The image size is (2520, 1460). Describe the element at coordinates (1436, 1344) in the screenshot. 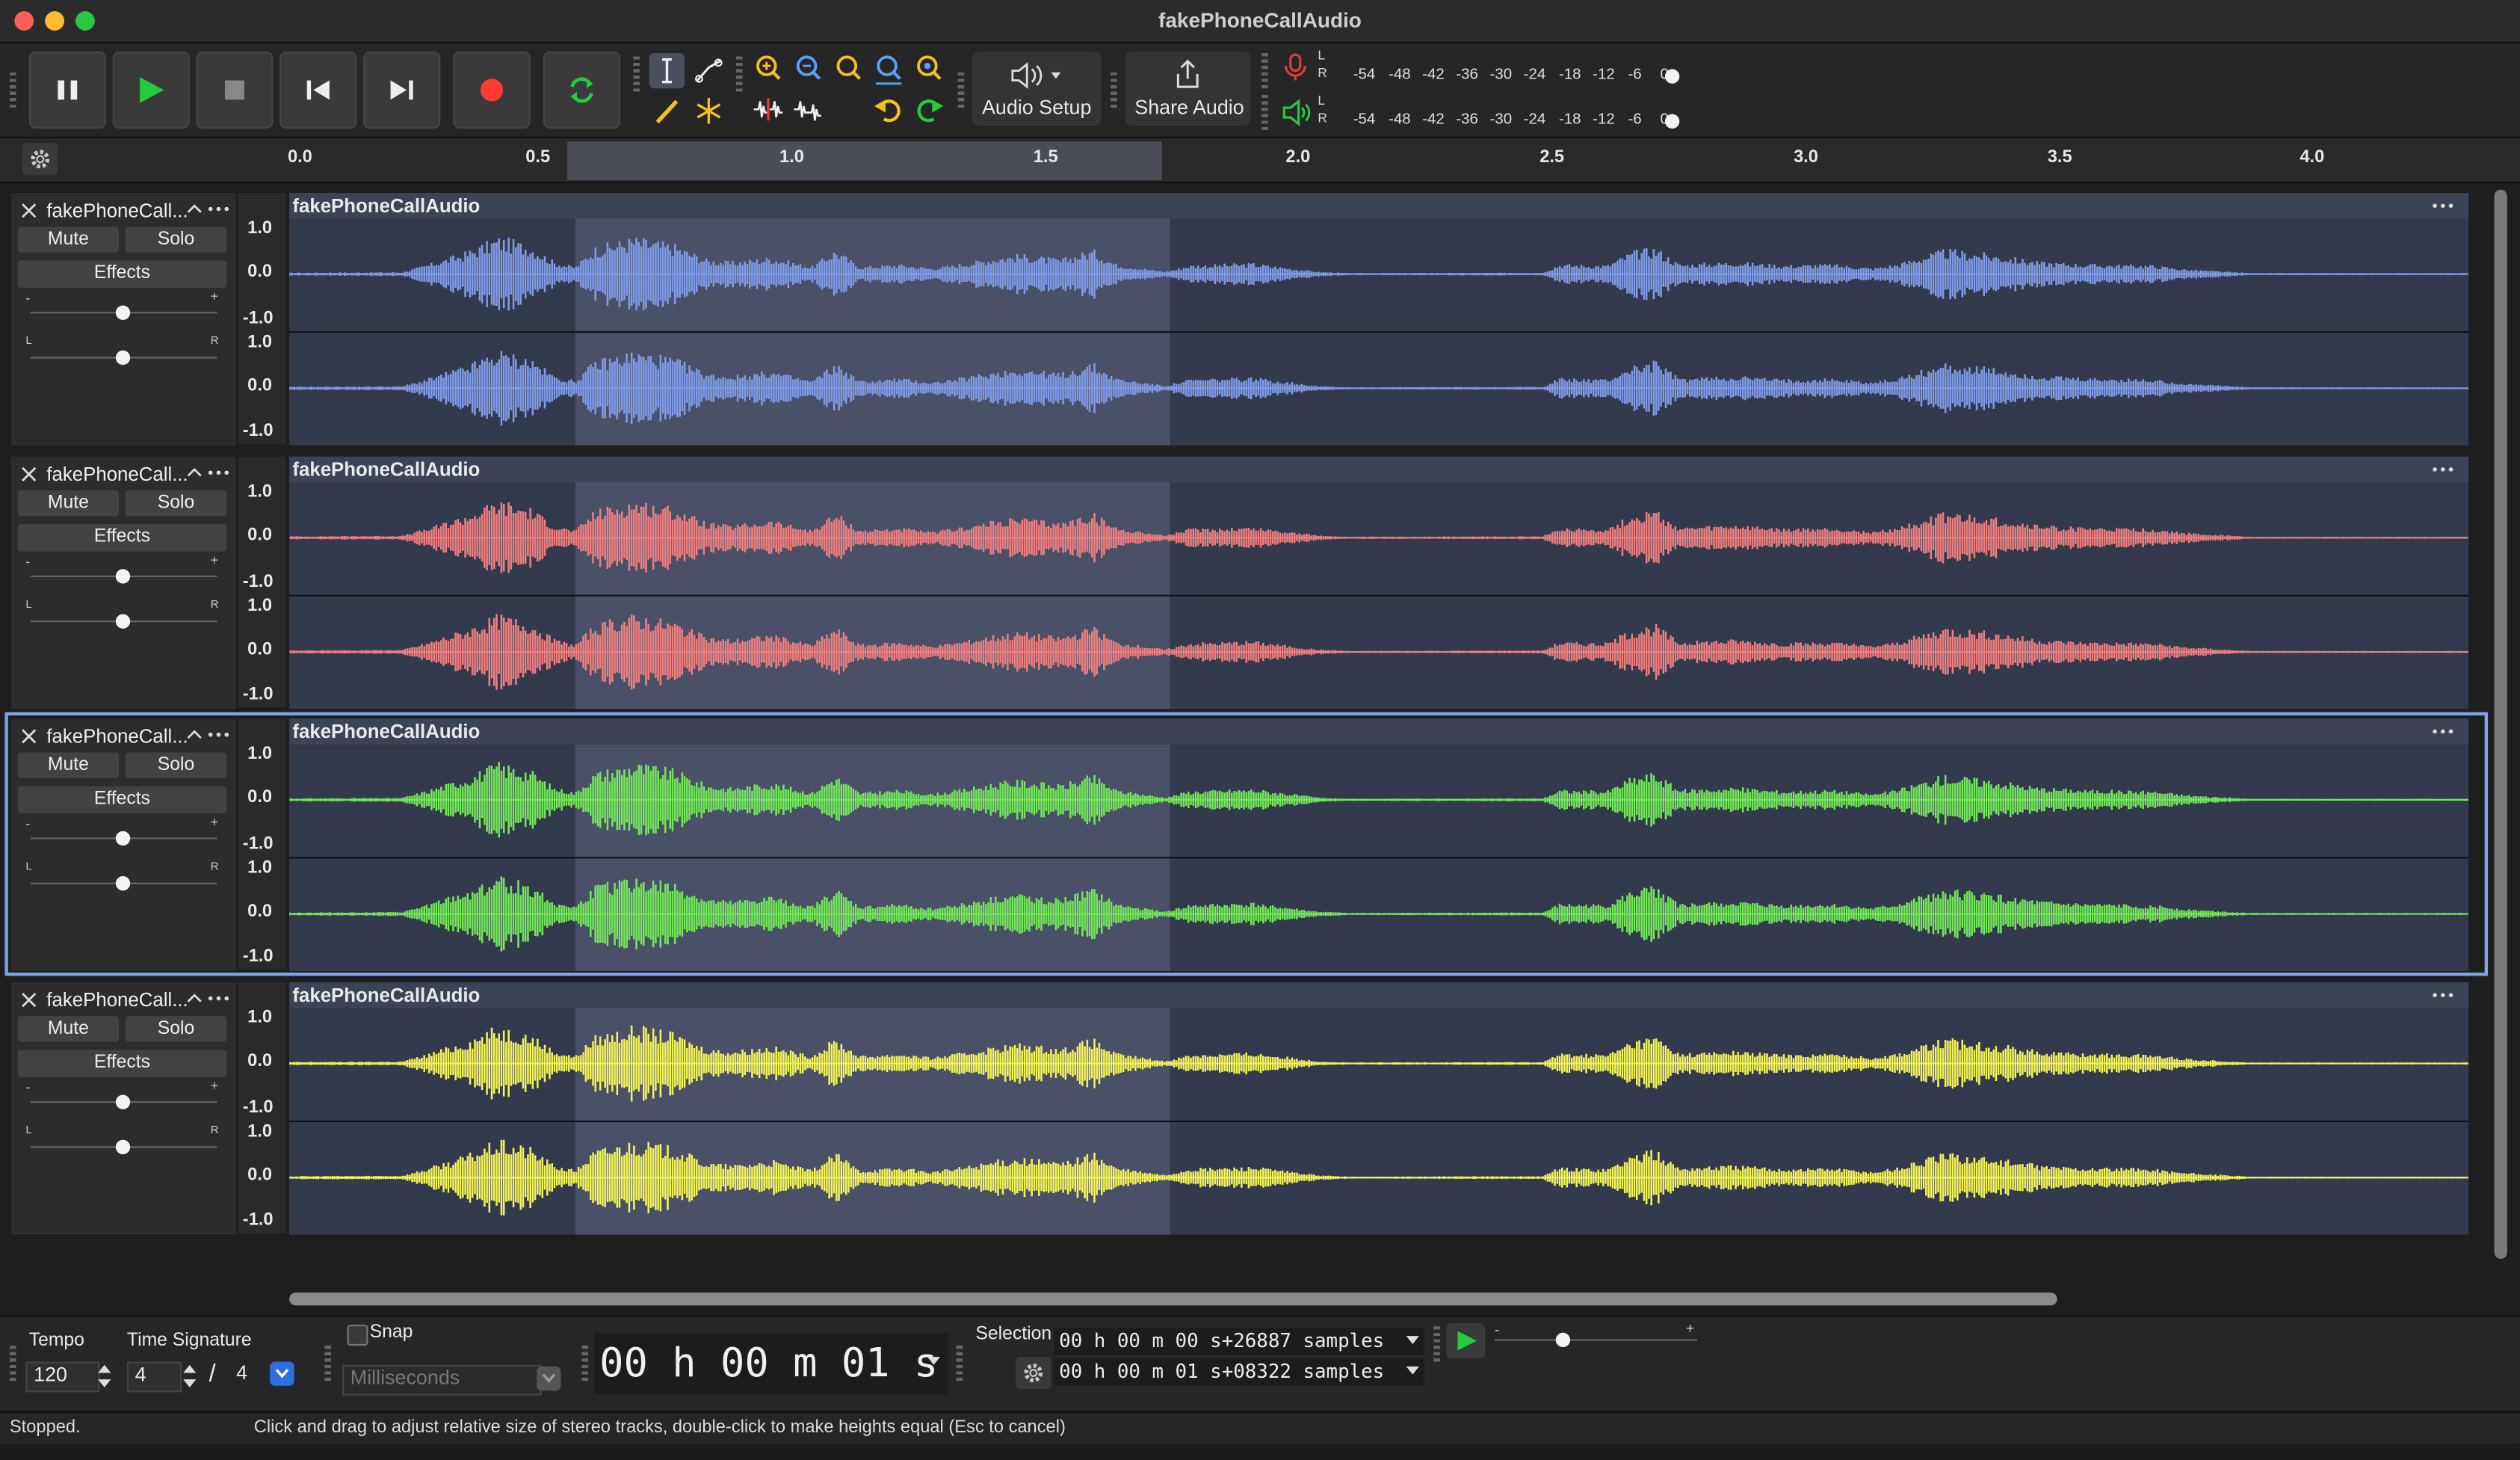

I see `play-at-speed-grip` at that location.